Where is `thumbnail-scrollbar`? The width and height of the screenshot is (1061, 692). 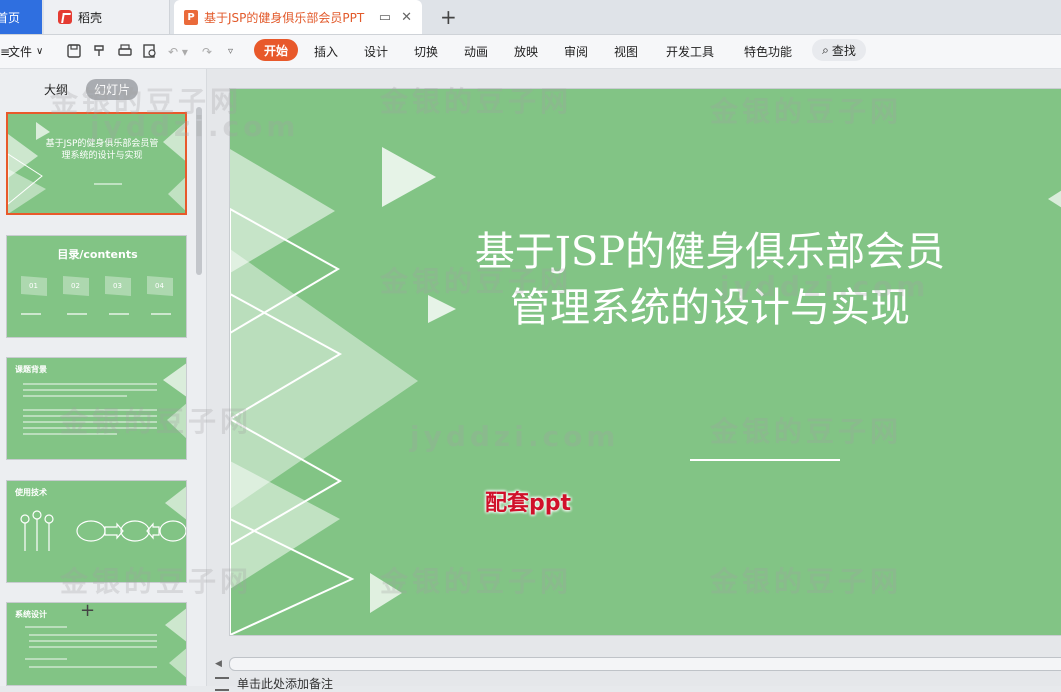 thumbnail-scrollbar is located at coordinates (199, 191).